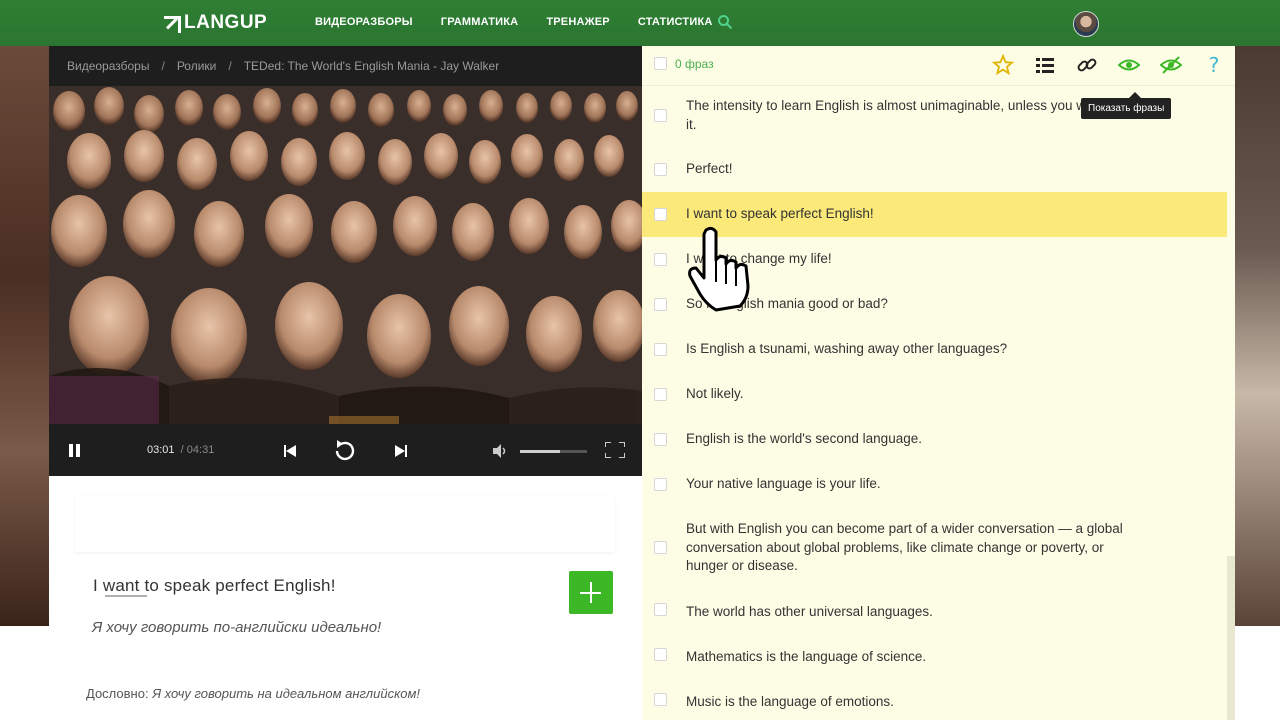  Describe the element at coordinates (480, 22) in the screenshot. I see `nav-item-grammar: ГРАММАТИКА` at that location.